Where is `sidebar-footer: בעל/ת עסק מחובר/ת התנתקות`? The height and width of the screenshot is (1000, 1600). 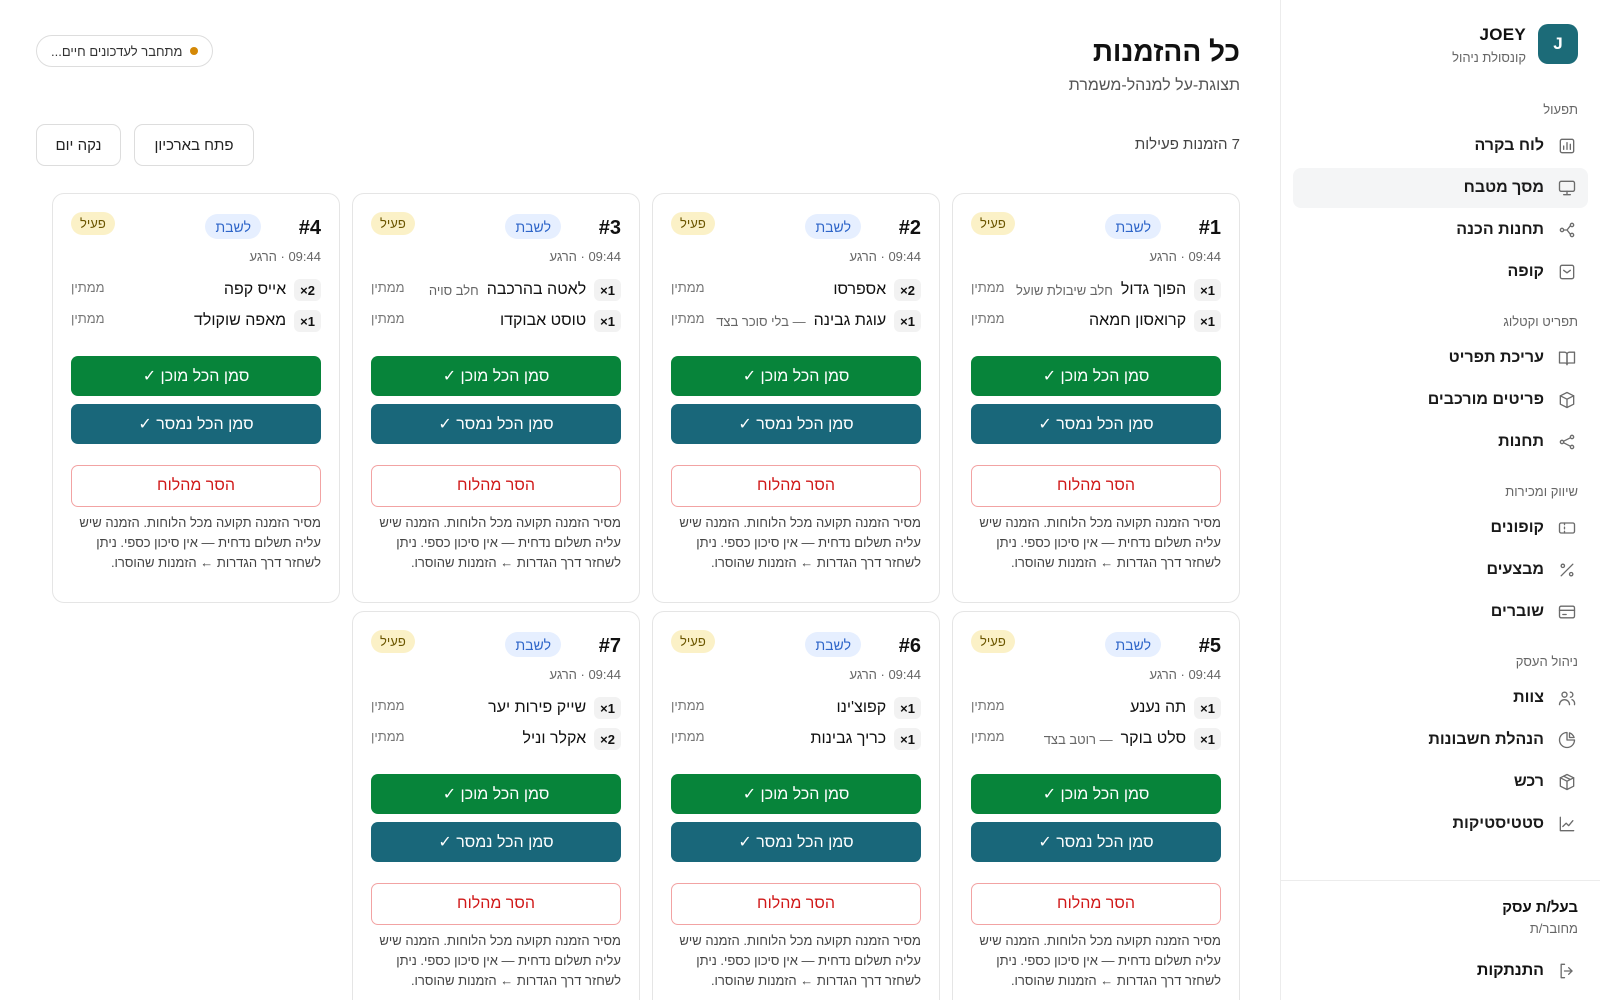
sidebar-footer: בעל/ת עסק מחובר/ת התנתקות is located at coordinates (1440, 929).